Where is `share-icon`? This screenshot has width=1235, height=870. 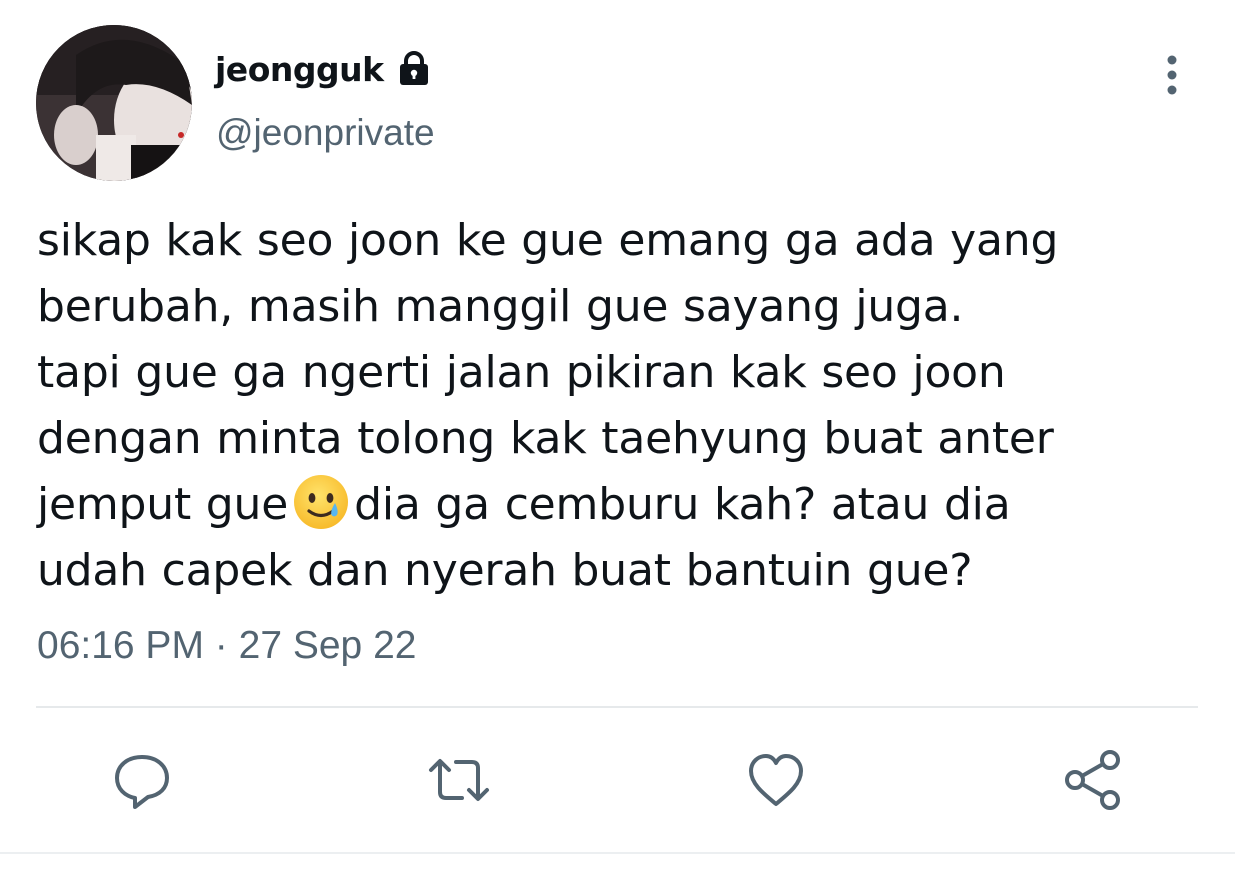
share-icon is located at coordinates (1092, 780).